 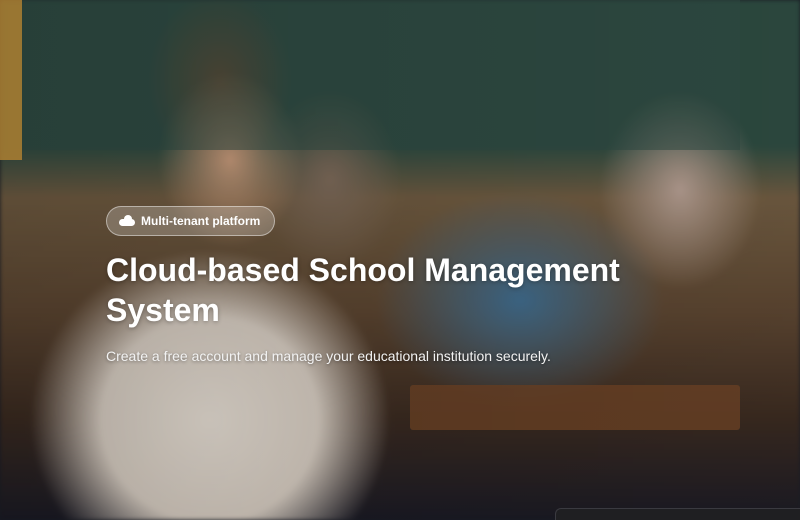 I want to click on cloud-icon, so click(x=127, y=220).